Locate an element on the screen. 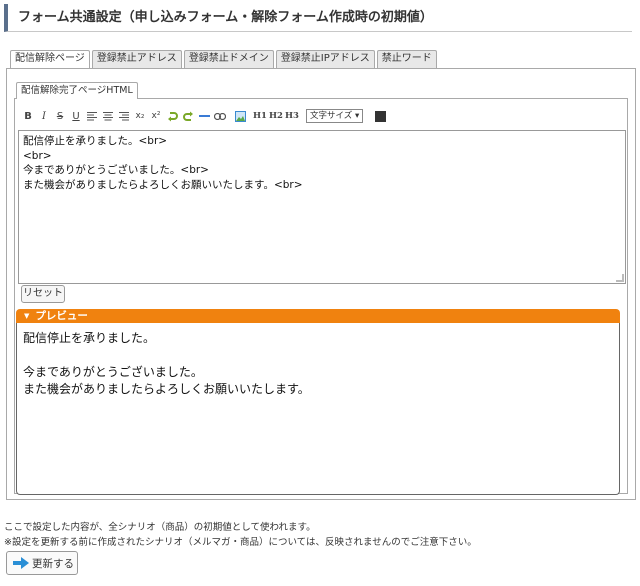 This screenshot has height=586, width=640. tab-banned-words: 禁止ワード is located at coordinates (406, 59).